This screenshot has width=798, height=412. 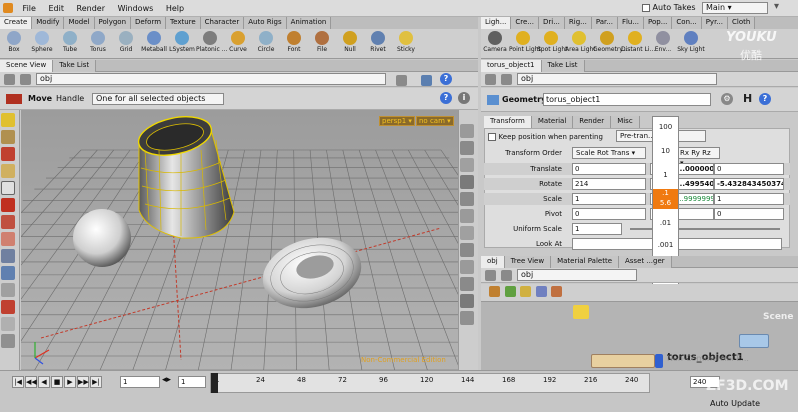 What do you see at coordinates (609, 184) in the screenshot?
I see `parm-field: 214` at bounding box center [609, 184].